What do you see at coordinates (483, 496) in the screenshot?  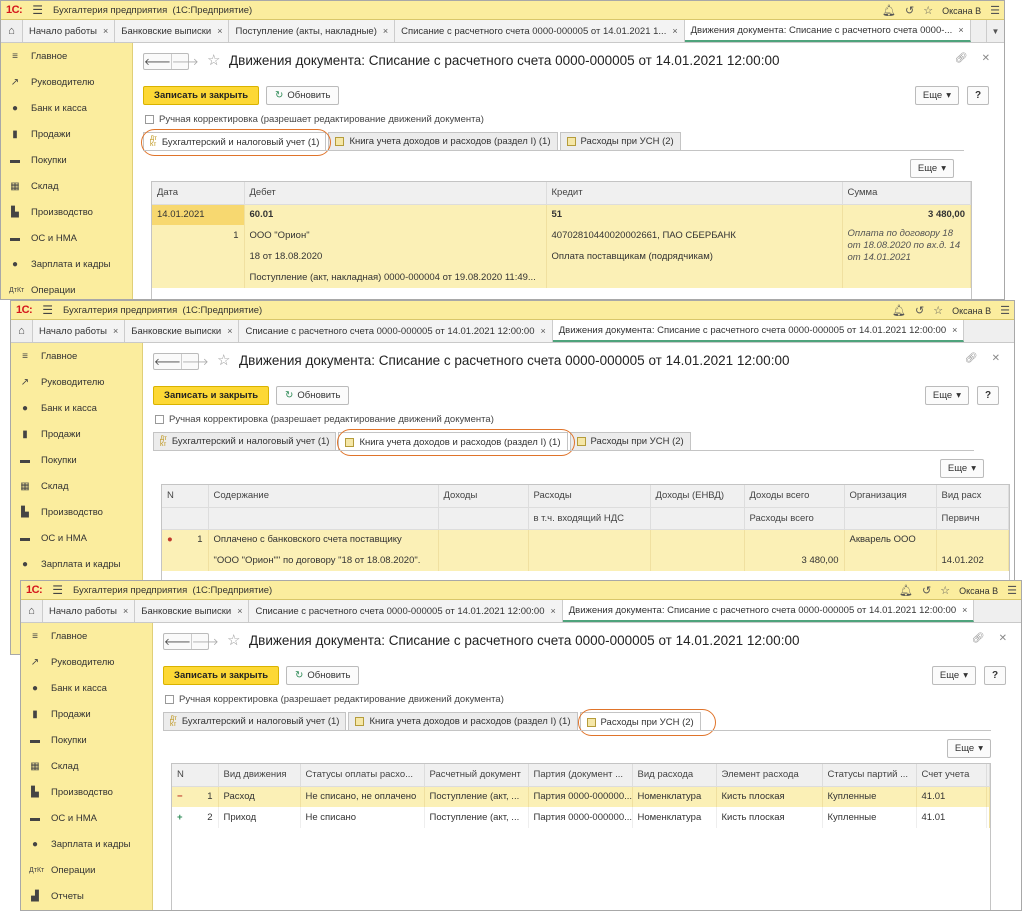 I see `col-income: Доходы` at bounding box center [483, 496].